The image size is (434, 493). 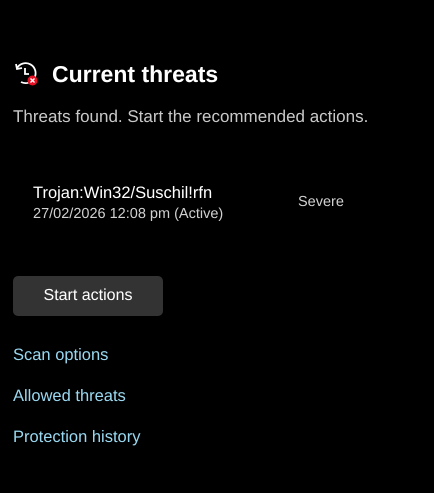 What do you see at coordinates (76, 437) in the screenshot?
I see `link: Protection history` at bounding box center [76, 437].